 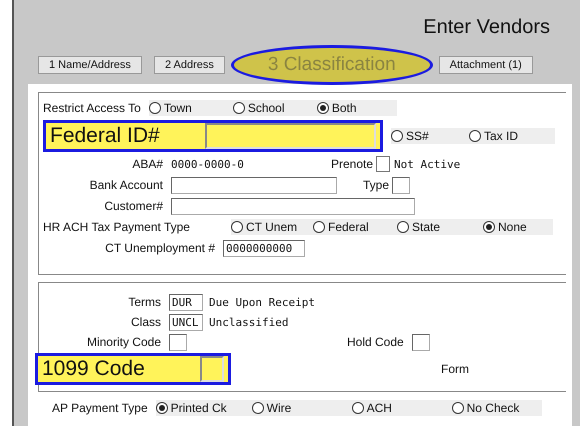 I want to click on radio-label: CT Unem, so click(x=272, y=227).